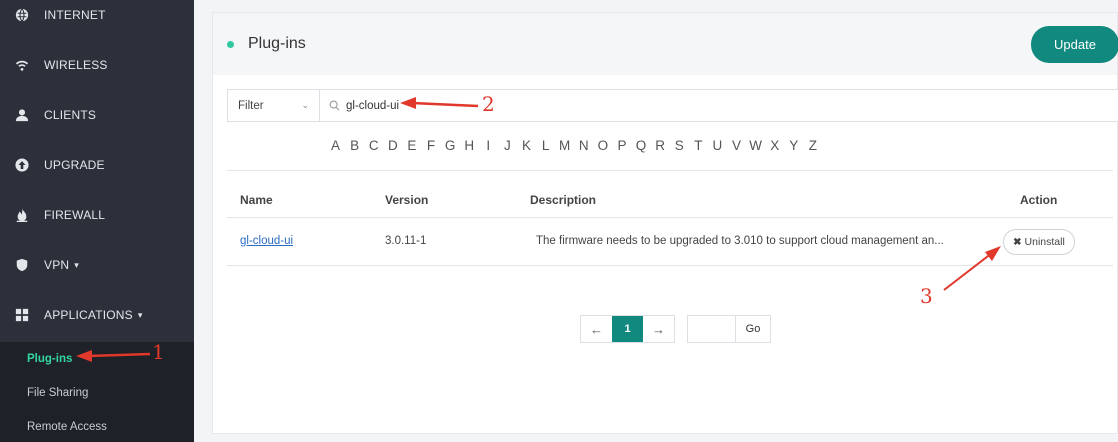  I want to click on sidebar-item-label: FIREWALL, so click(75, 215).